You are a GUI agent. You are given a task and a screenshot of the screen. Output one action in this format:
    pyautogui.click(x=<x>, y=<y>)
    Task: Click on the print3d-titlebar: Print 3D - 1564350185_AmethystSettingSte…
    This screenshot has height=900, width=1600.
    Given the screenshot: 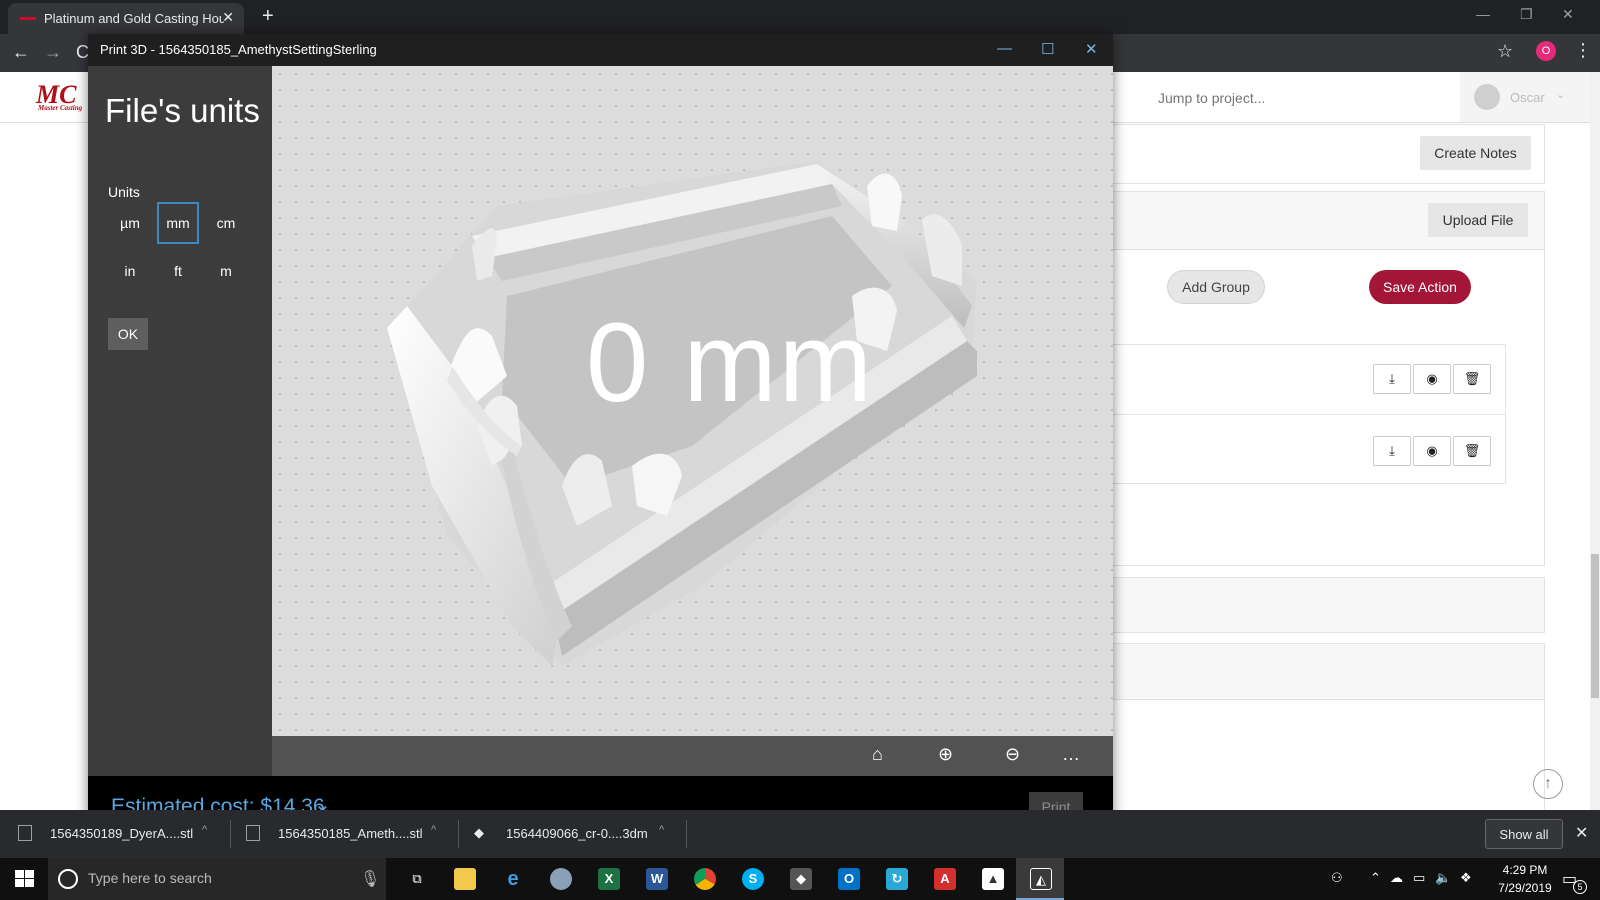 What is the action you would take?
    pyautogui.click(x=600, y=50)
    